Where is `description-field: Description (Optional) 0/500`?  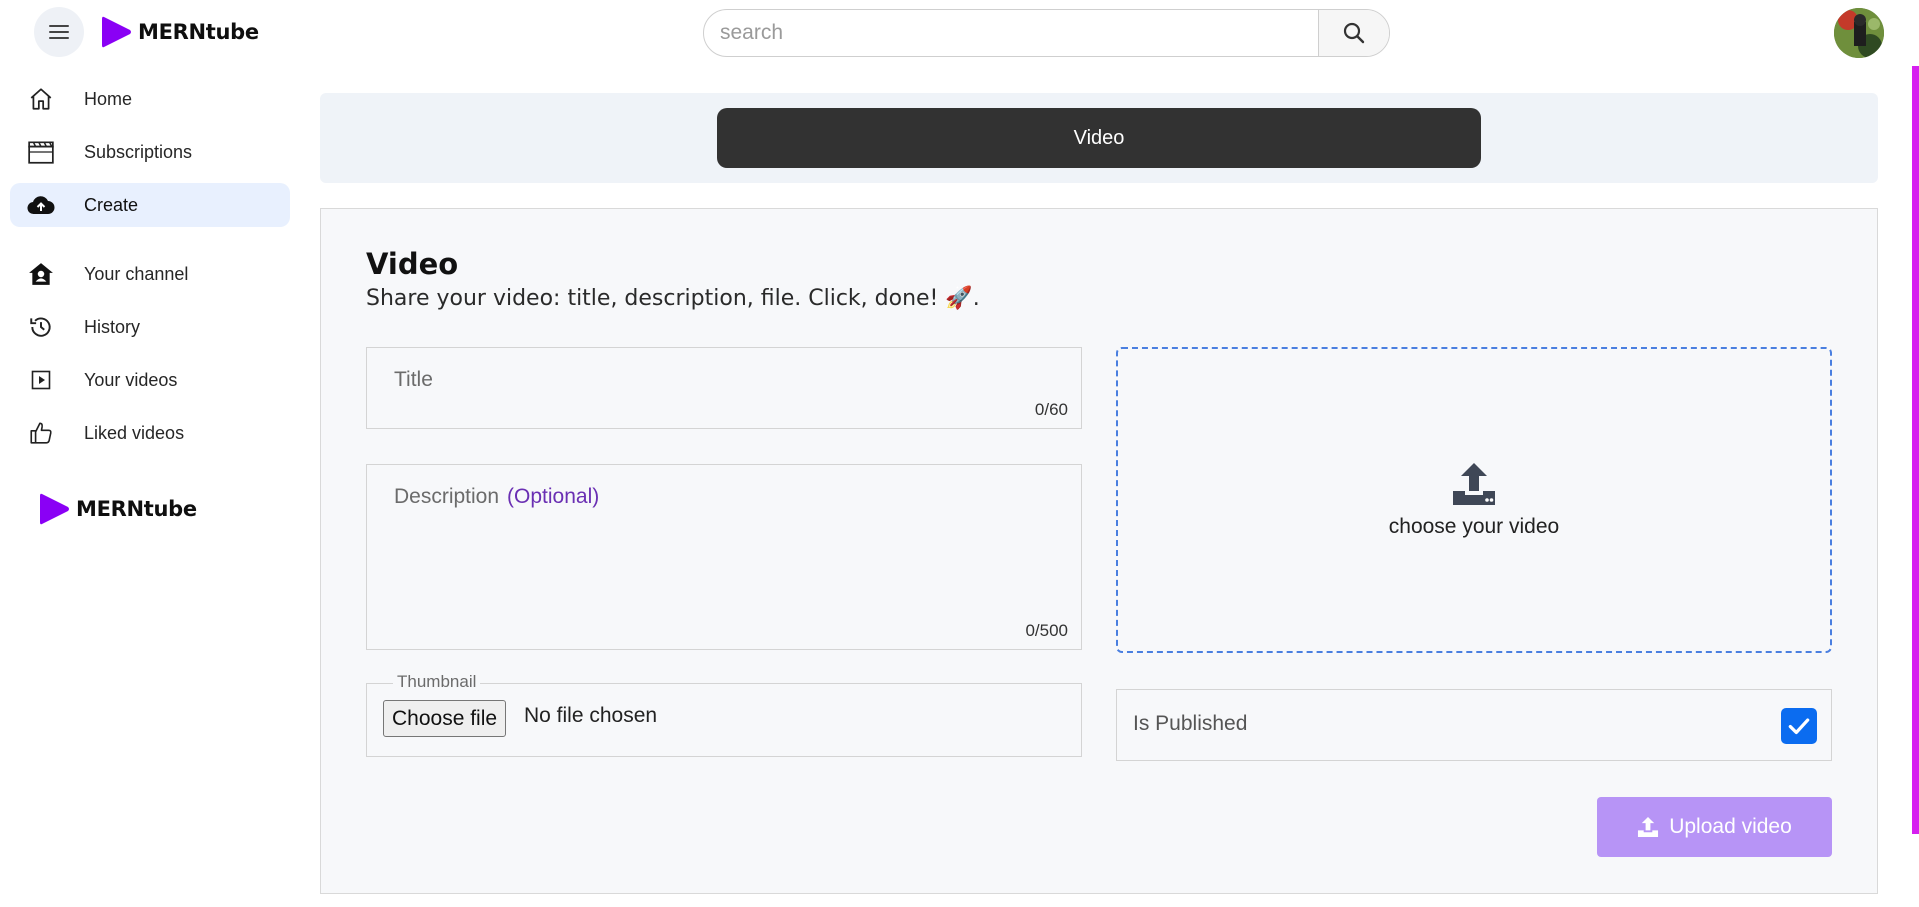
description-field: Description (Optional) 0/500 is located at coordinates (724, 557).